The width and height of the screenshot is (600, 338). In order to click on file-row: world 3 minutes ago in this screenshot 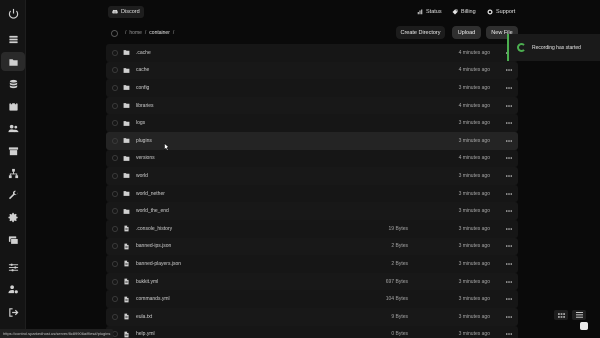, I will do `click(312, 176)`.